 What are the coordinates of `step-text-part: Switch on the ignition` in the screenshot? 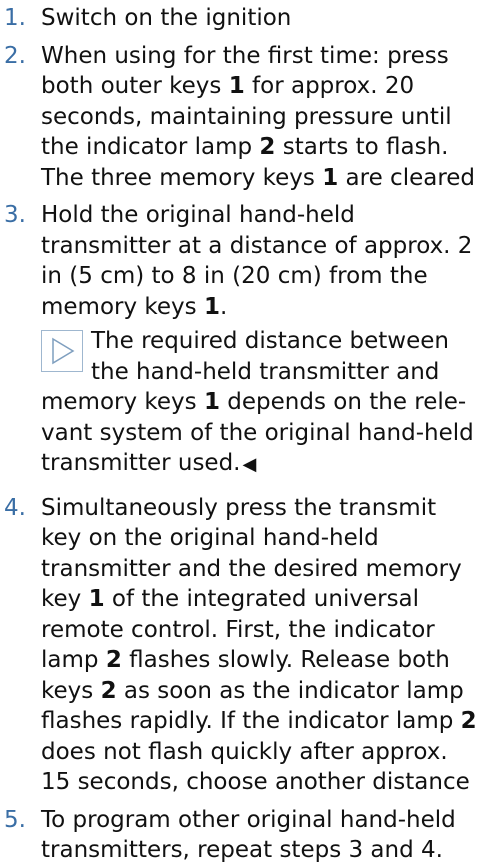 It's located at (166, 18).